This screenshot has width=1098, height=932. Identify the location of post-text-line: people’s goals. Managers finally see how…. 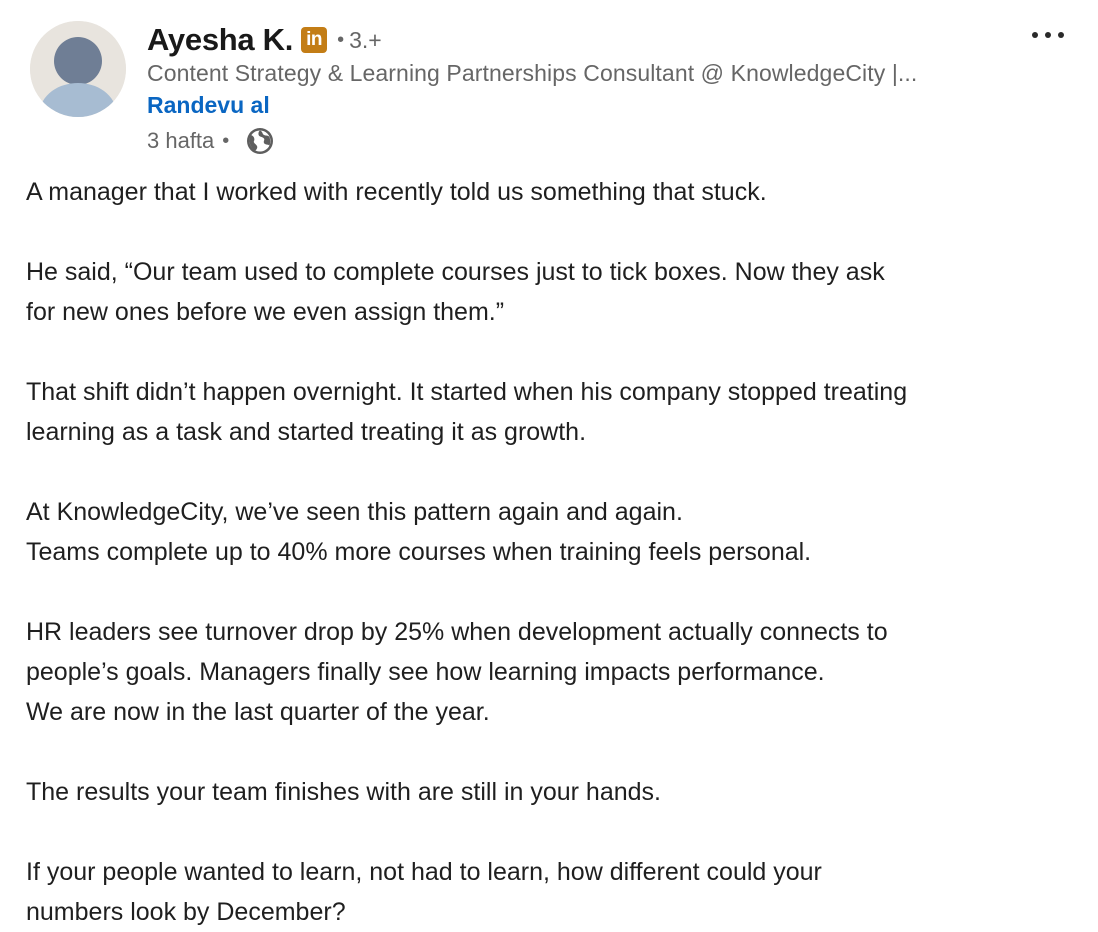
(425, 672).